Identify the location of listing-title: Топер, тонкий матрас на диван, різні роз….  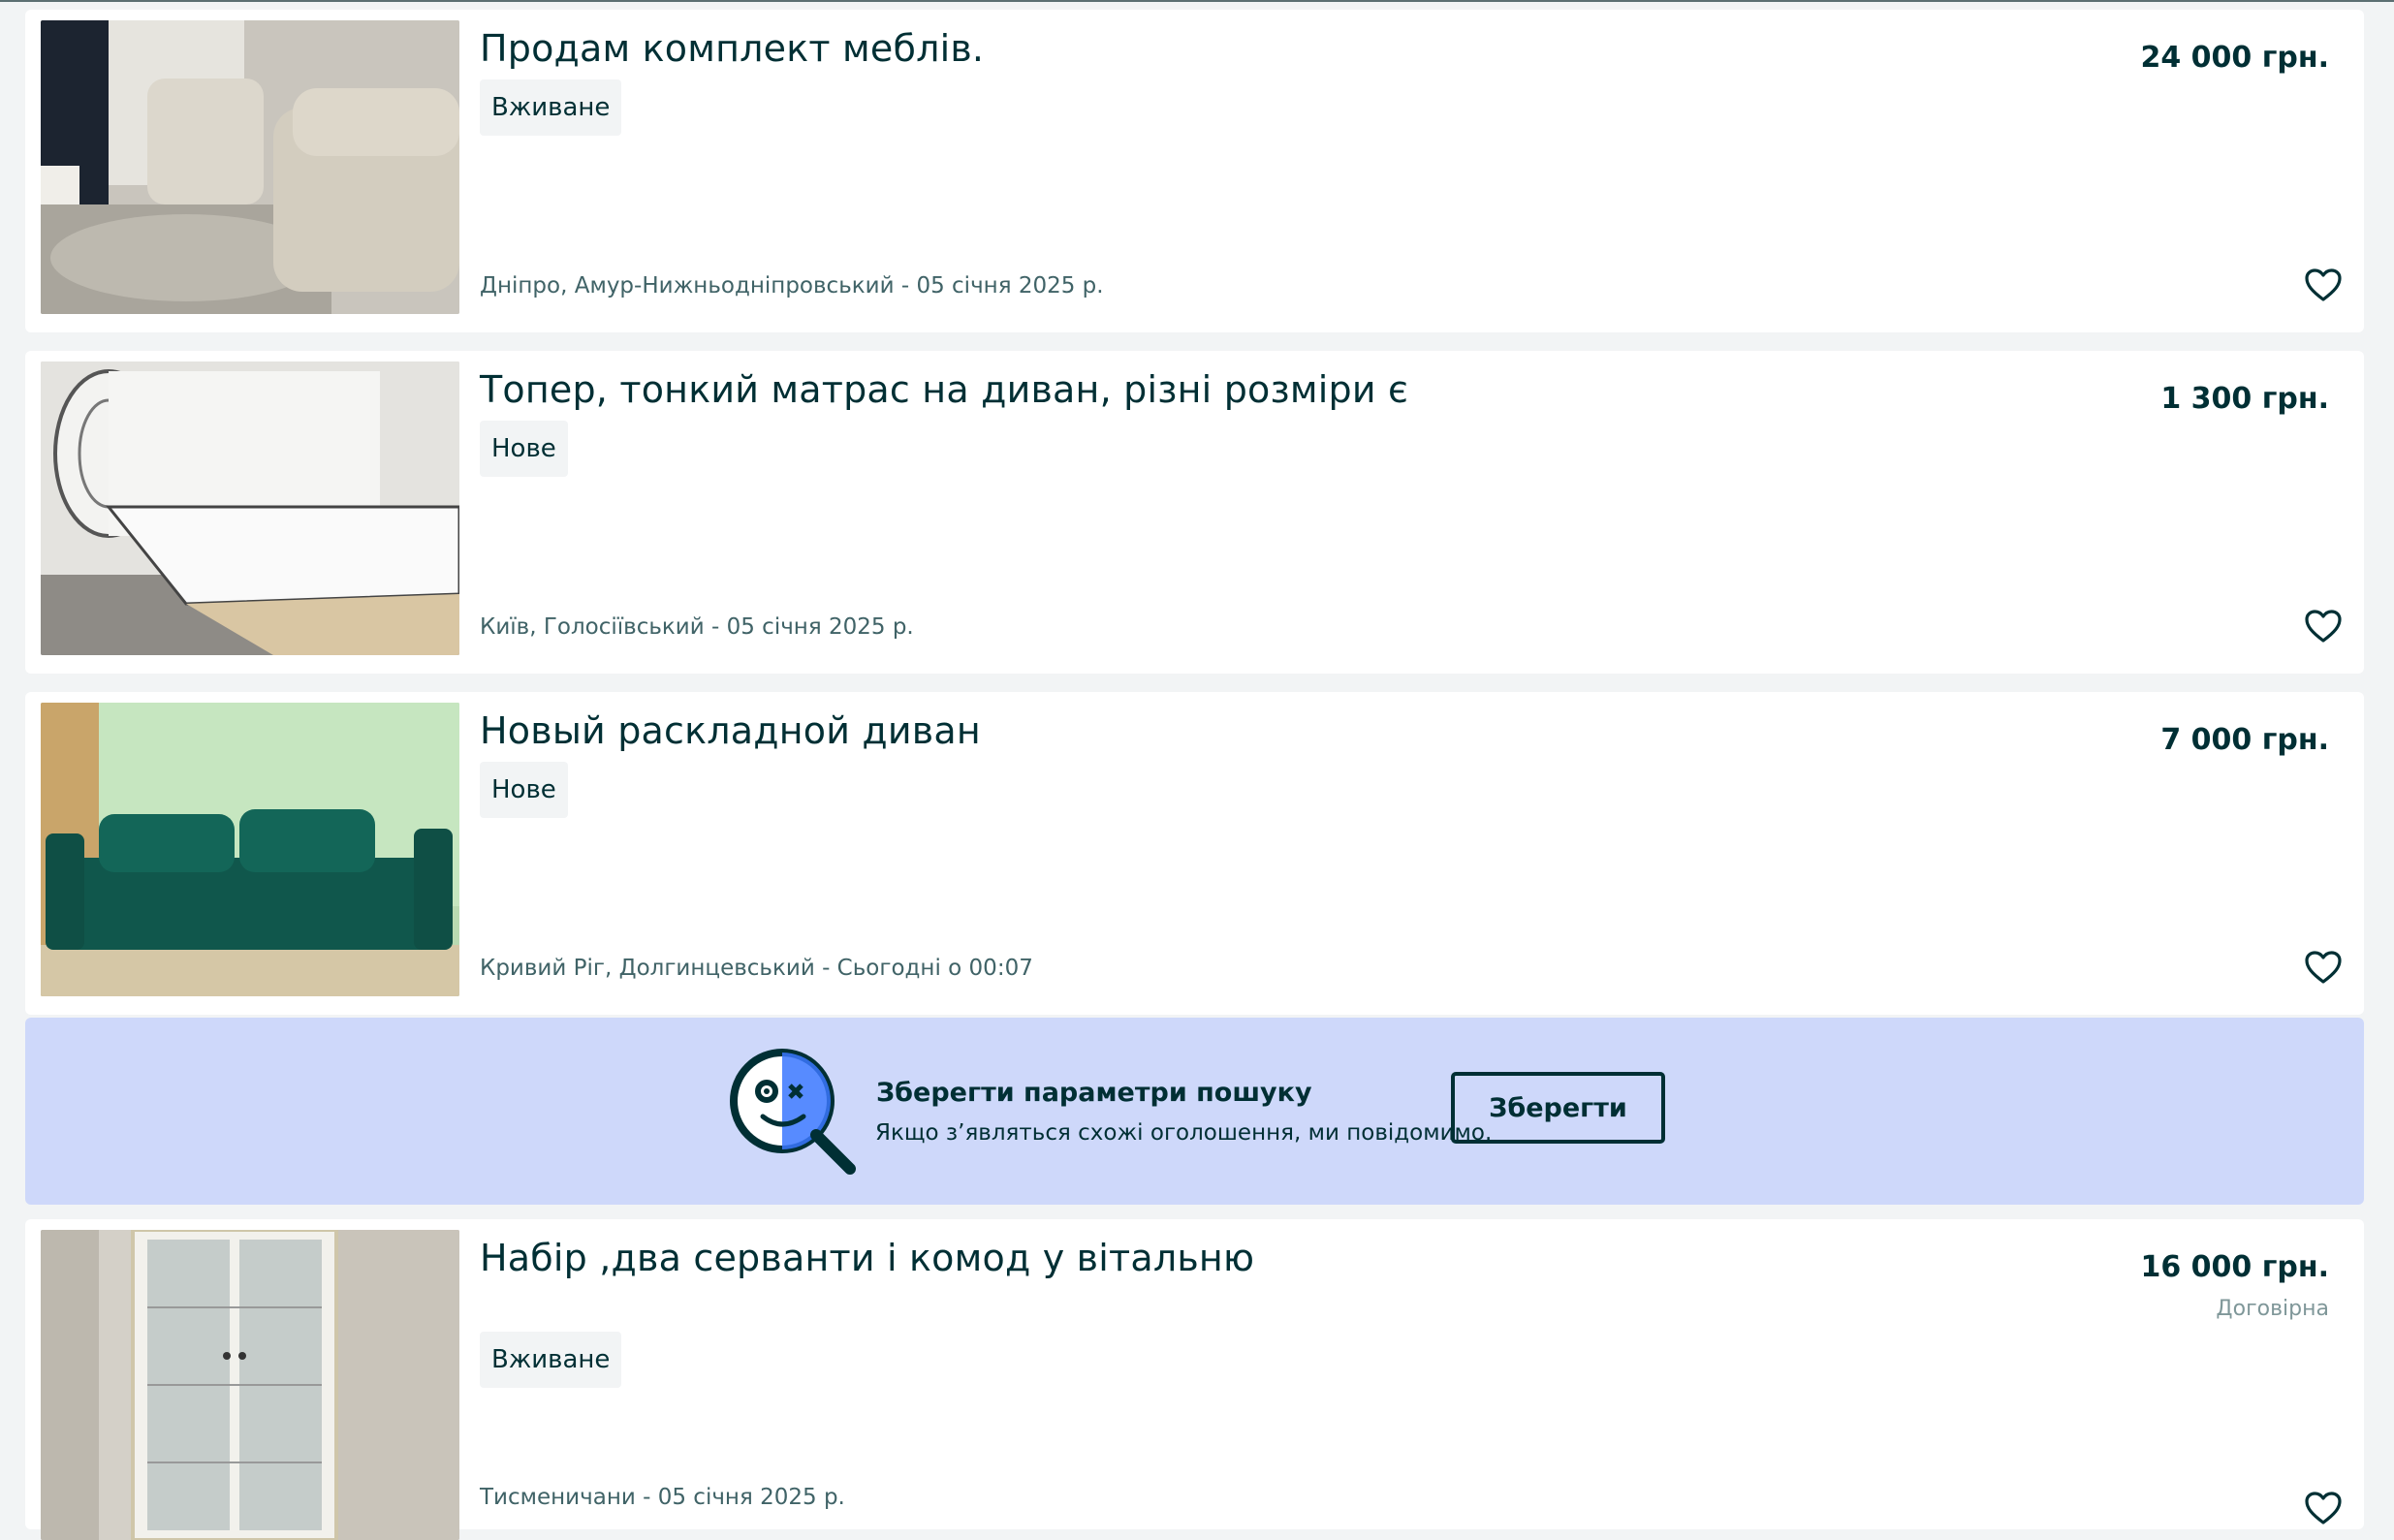
(944, 389).